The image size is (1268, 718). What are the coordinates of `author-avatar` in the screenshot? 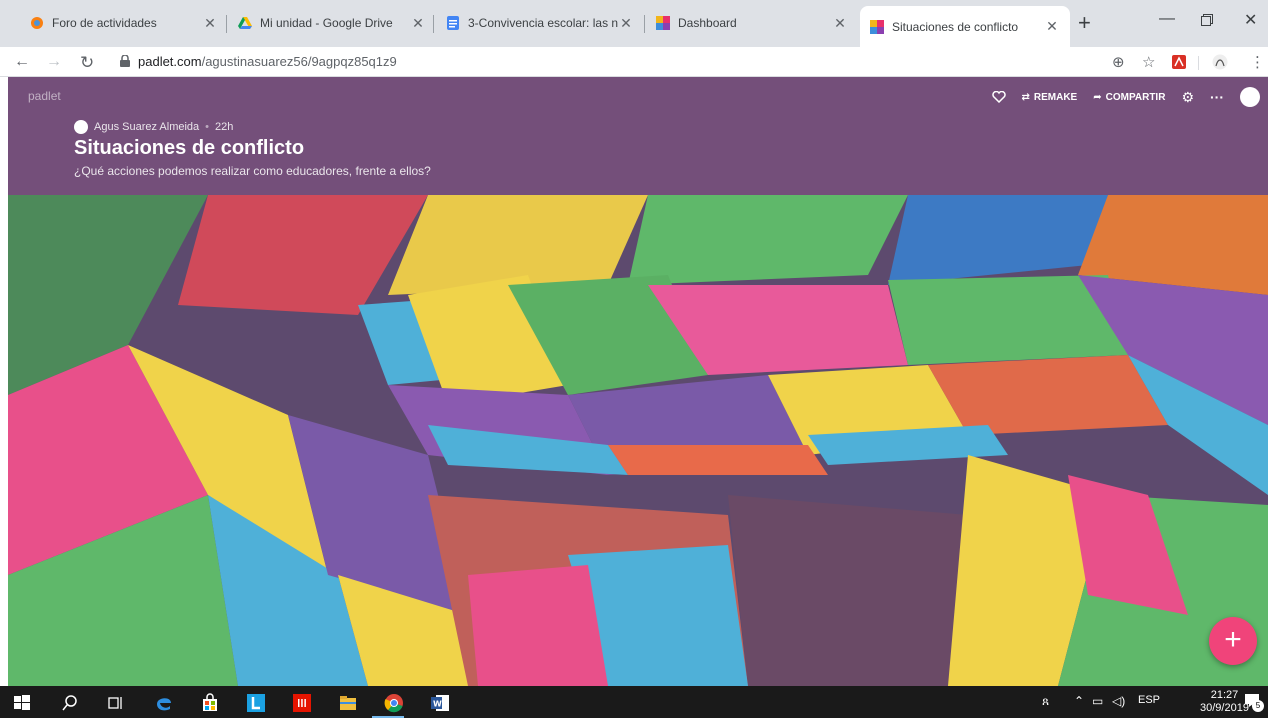 It's located at (81, 127).